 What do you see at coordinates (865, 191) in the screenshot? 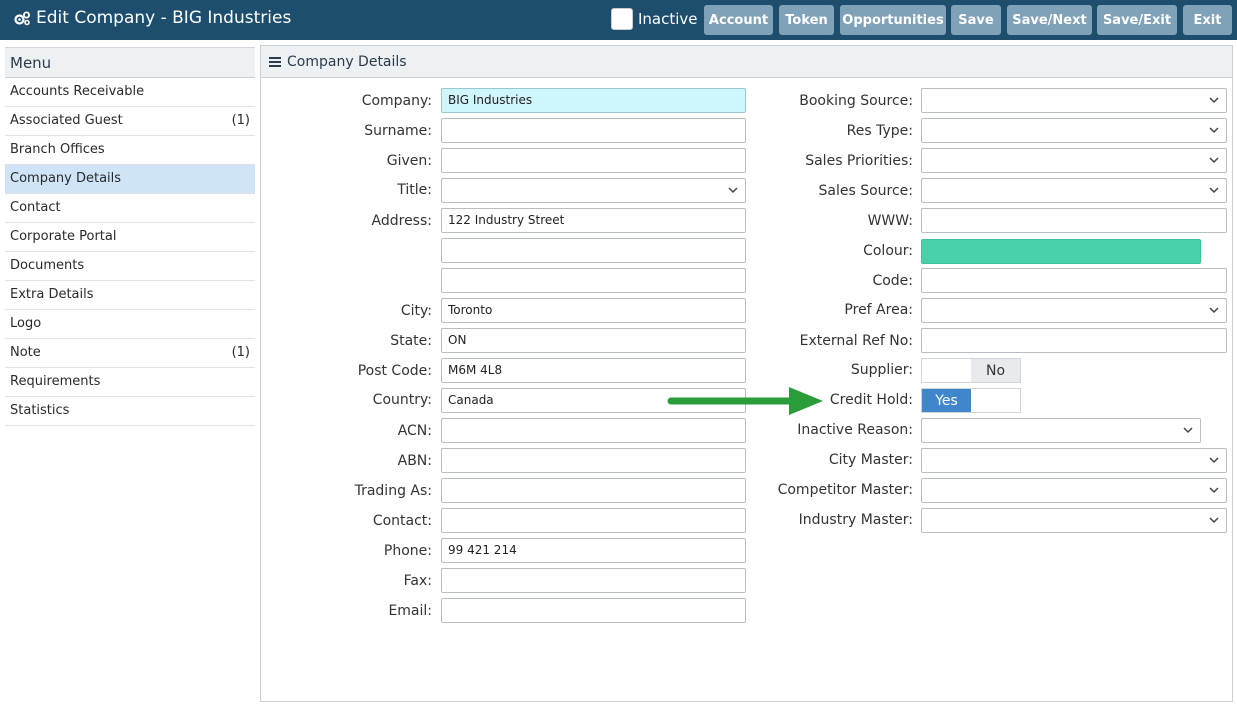
I see `sales-source-label: Sales Source:` at bounding box center [865, 191].